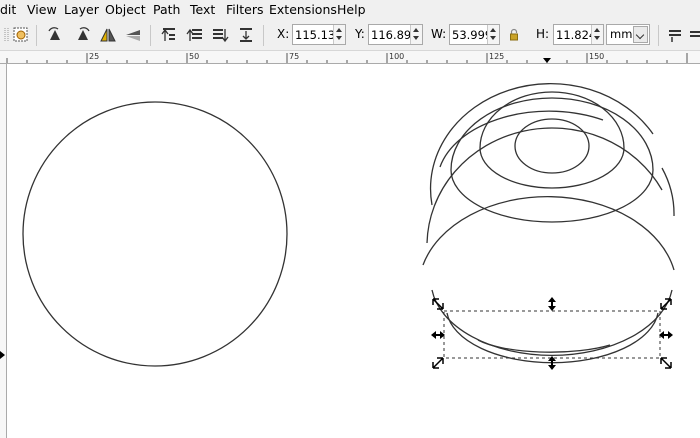 This screenshot has height=438, width=700. Describe the element at coordinates (6, 35) in the screenshot. I see `toolbar-handle-icon` at that location.